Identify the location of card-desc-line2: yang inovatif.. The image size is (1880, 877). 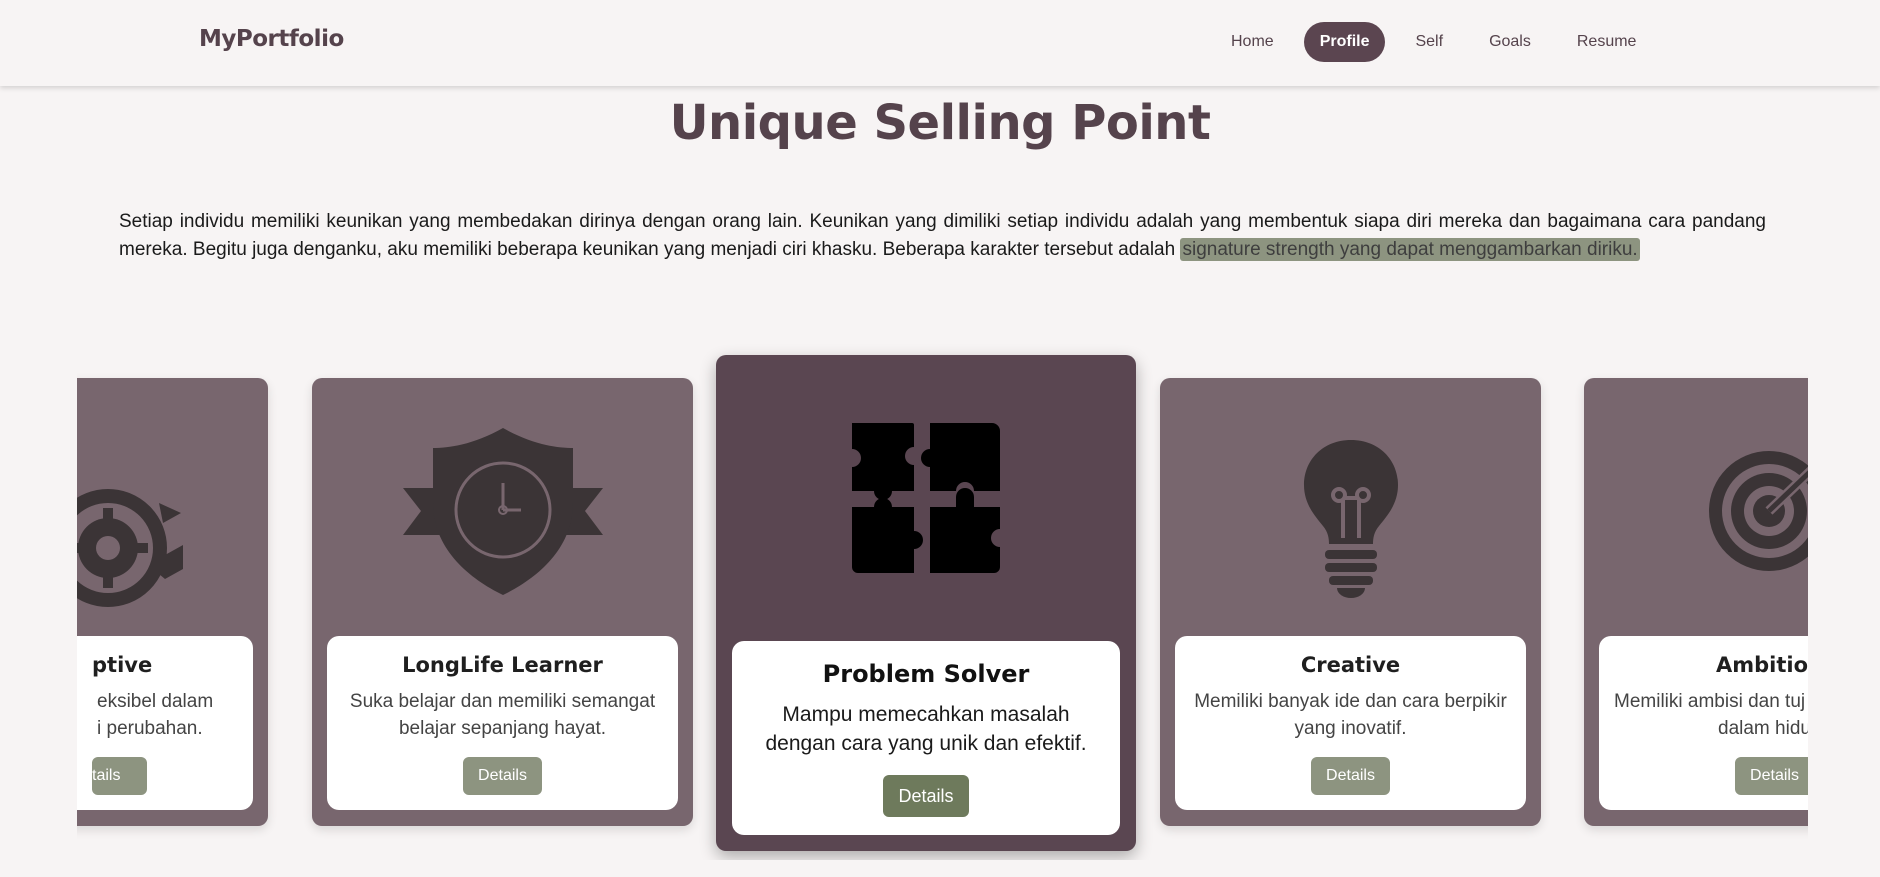
(1350, 728).